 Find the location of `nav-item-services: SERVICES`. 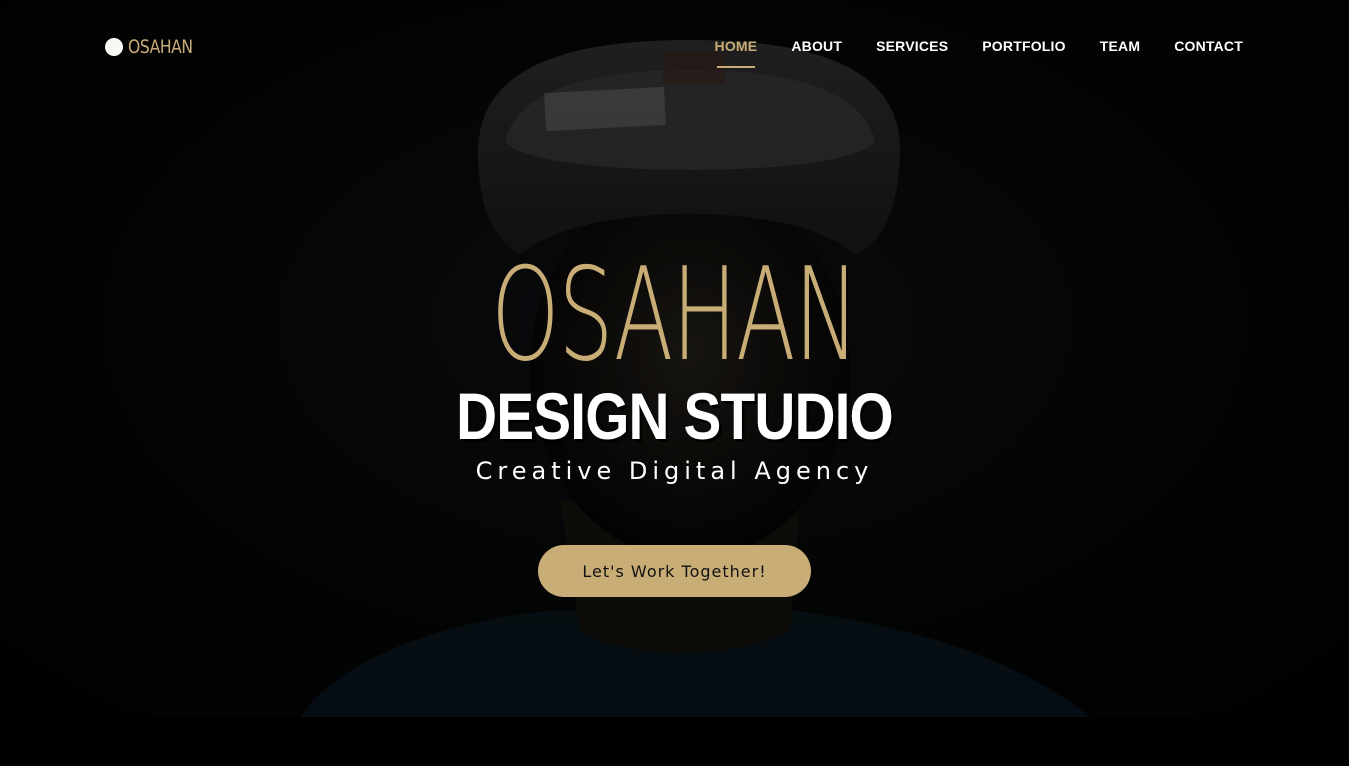

nav-item-services: SERVICES is located at coordinates (912, 53).